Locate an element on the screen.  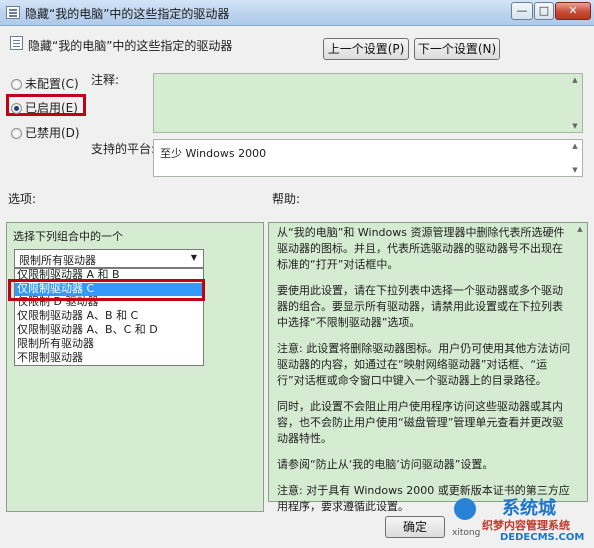
platform-field: 至少 Windows 2000 ▲ ▼ is located at coordinates (368, 158).